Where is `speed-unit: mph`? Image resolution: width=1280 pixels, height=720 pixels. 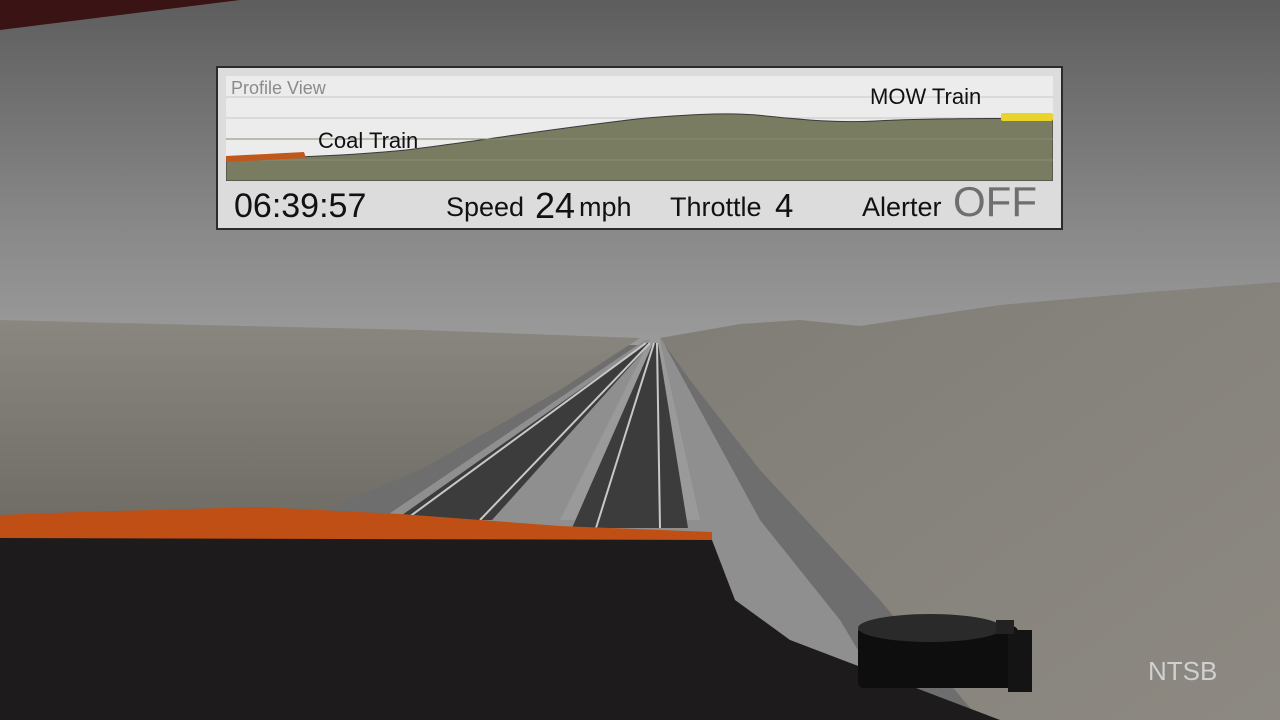 speed-unit: mph is located at coordinates (605, 207).